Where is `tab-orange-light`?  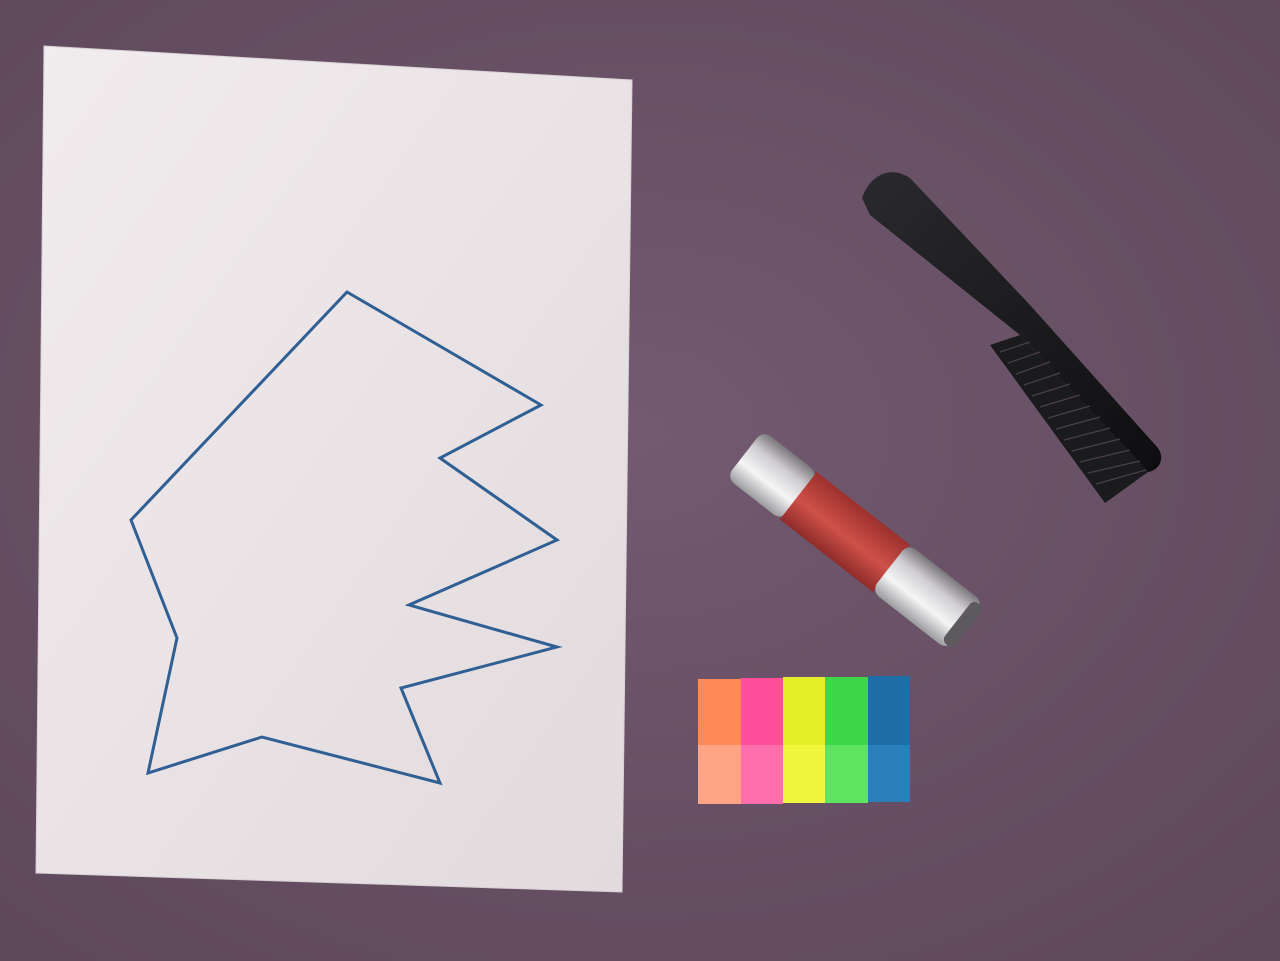 tab-orange-light is located at coordinates (719, 774).